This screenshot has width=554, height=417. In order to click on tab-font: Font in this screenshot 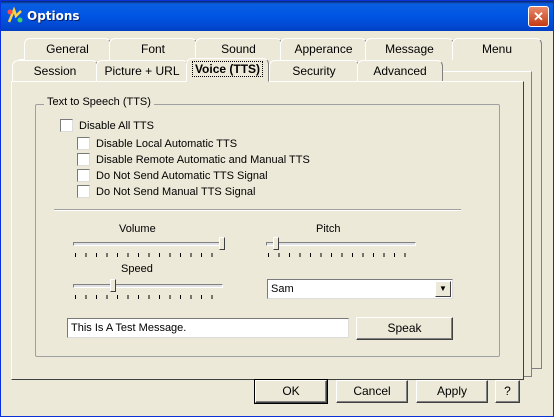, I will do `click(153, 49)`.